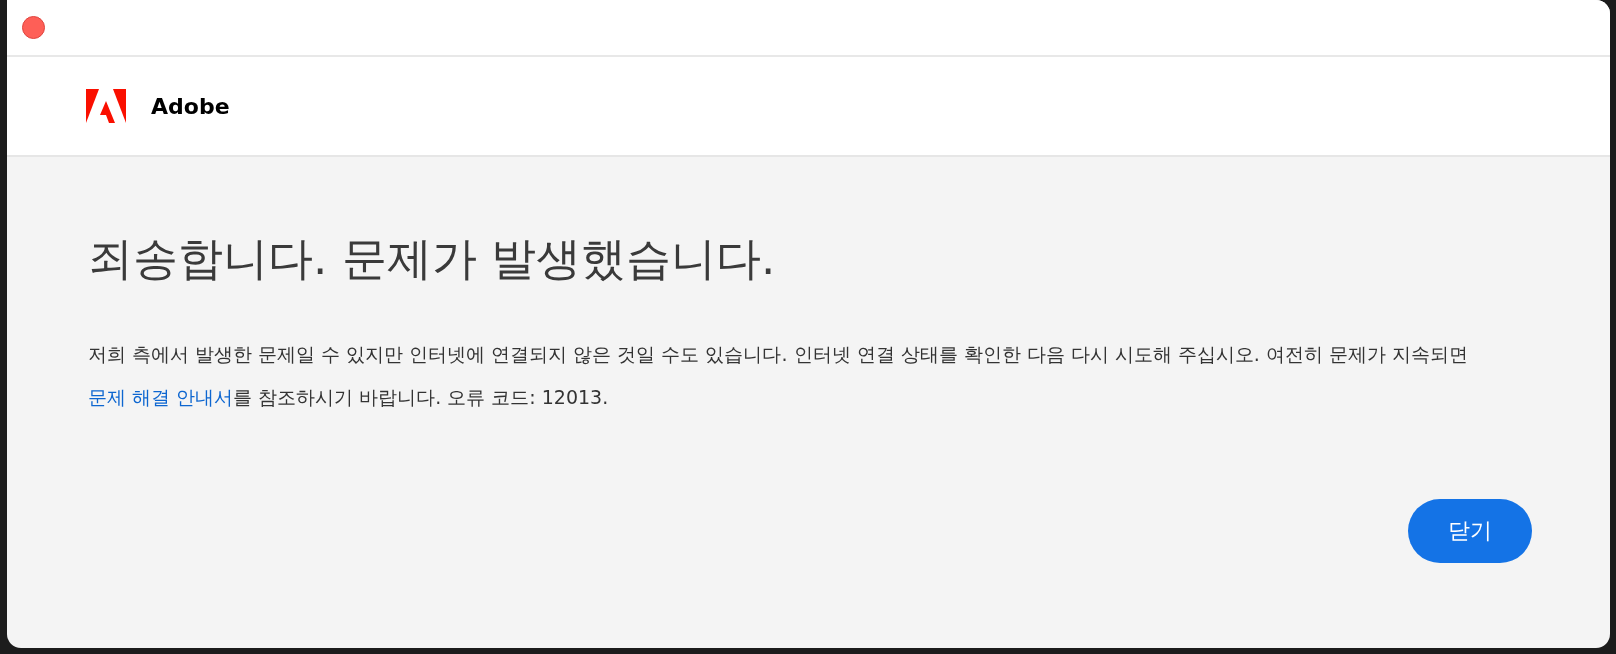 Image resolution: width=1616 pixels, height=654 pixels. I want to click on dialog-title: 죄송합니다. 문제가 발생했습니다., so click(432, 259).